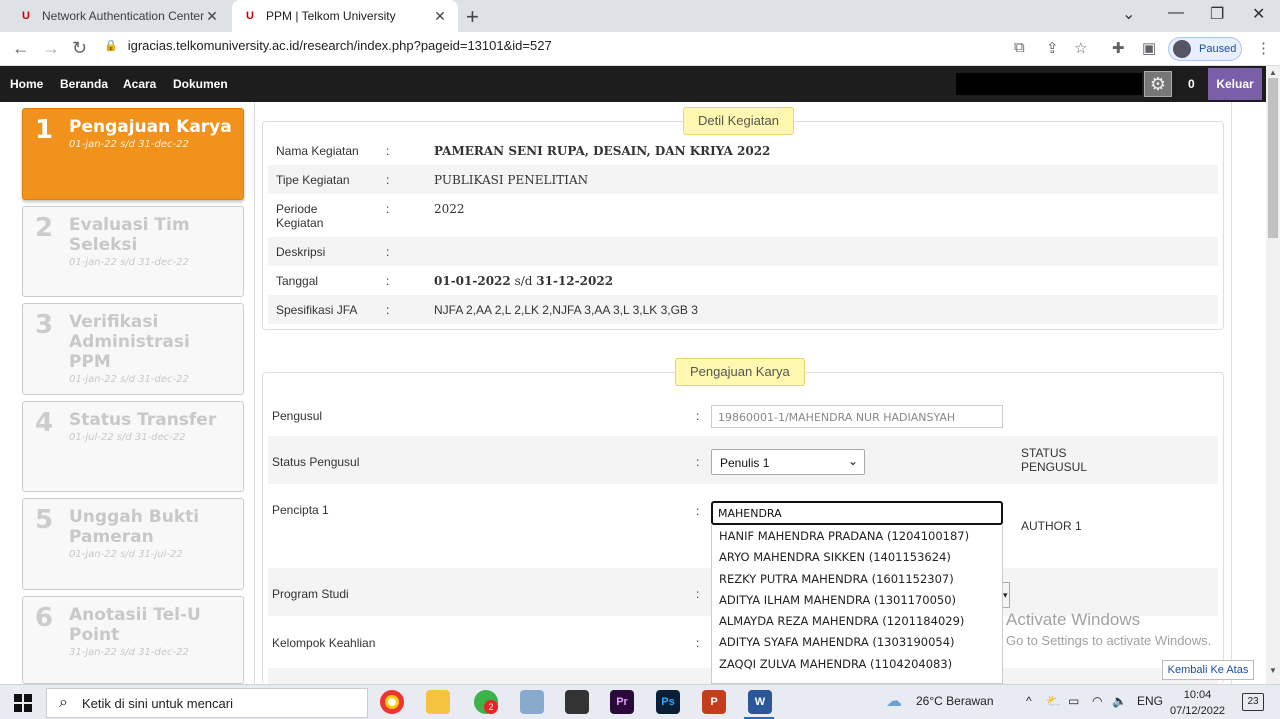  What do you see at coordinates (622, 702) in the screenshot?
I see `premiere-icon: Pr` at bounding box center [622, 702].